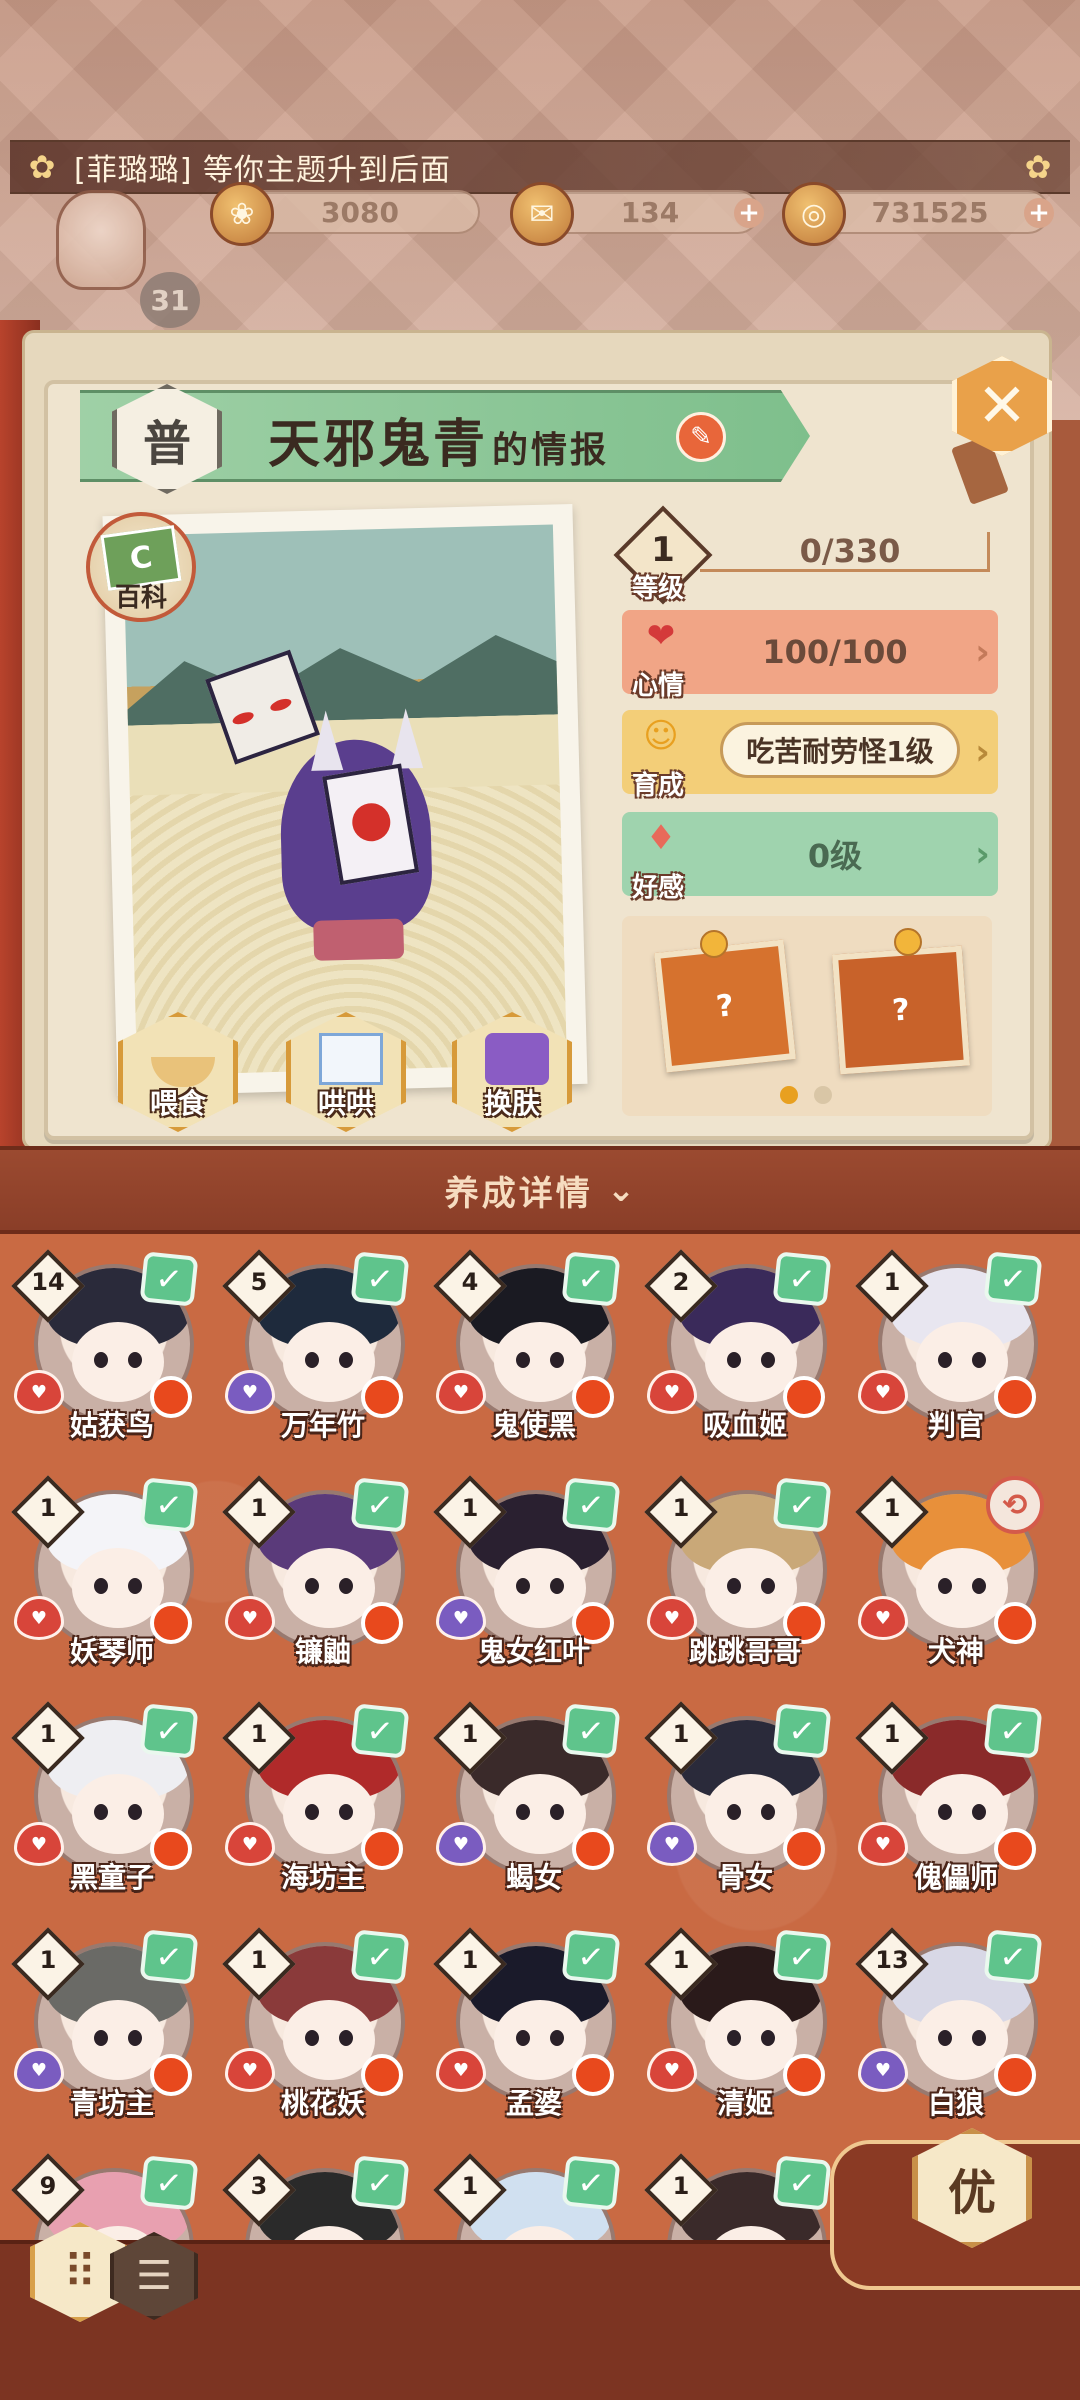 The width and height of the screenshot is (1080, 2400). I want to click on shikigami-card: 1 ✓ ♥ 清姬, so click(743, 2024).